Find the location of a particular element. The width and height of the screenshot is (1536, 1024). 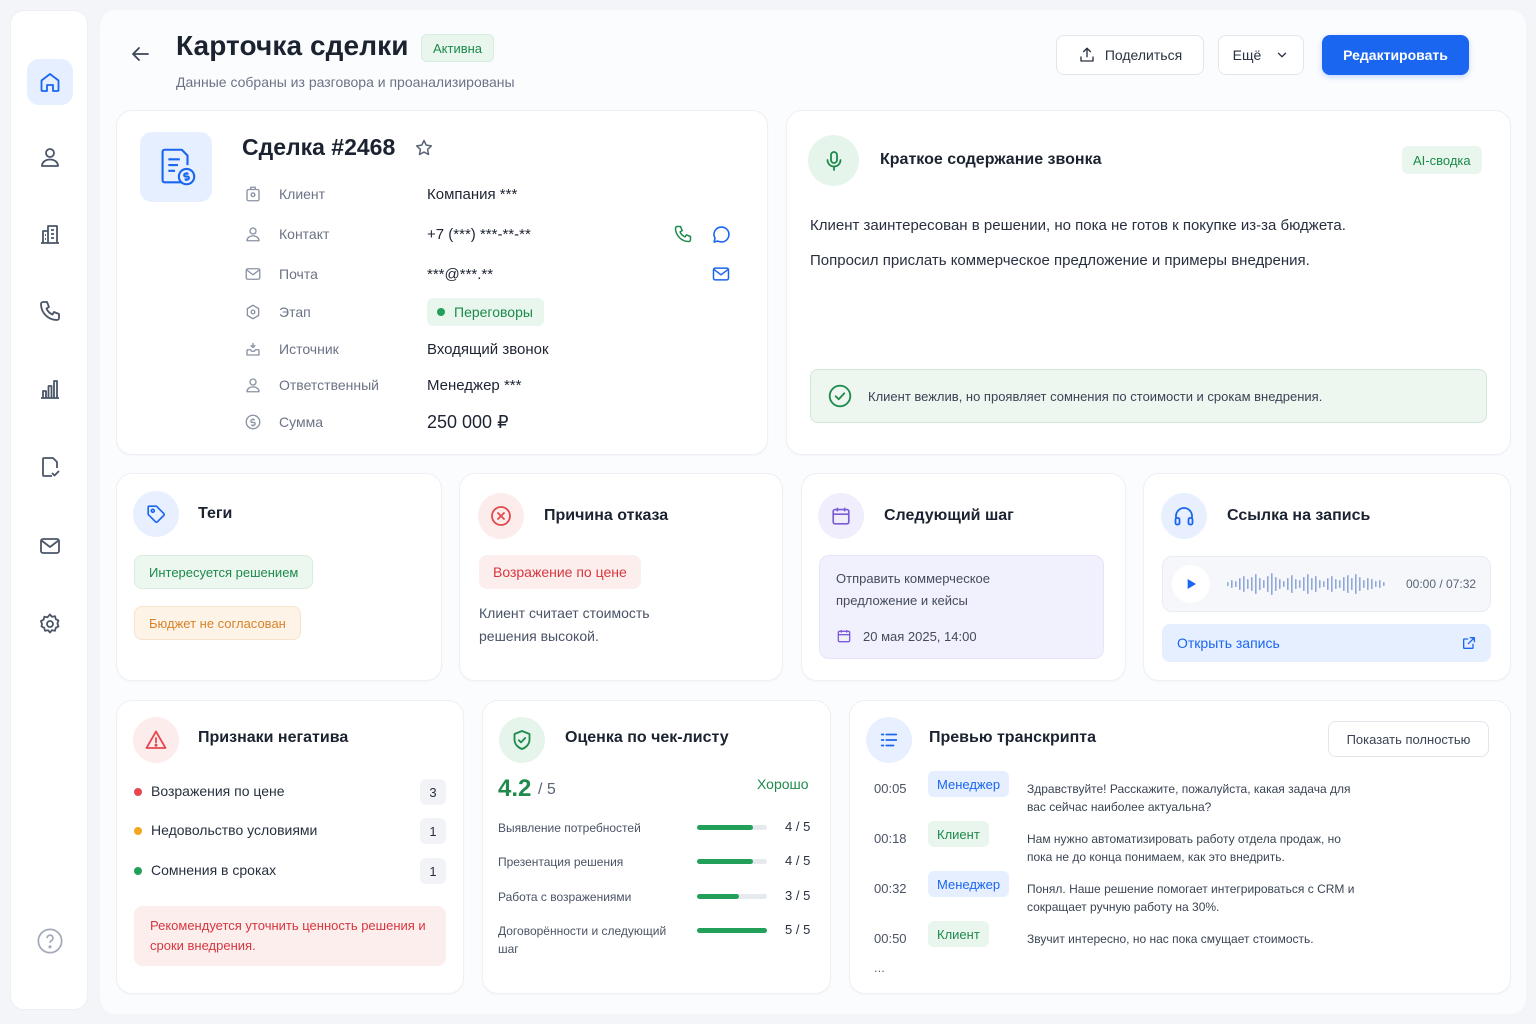

mic-icon-circle is located at coordinates (833, 160).